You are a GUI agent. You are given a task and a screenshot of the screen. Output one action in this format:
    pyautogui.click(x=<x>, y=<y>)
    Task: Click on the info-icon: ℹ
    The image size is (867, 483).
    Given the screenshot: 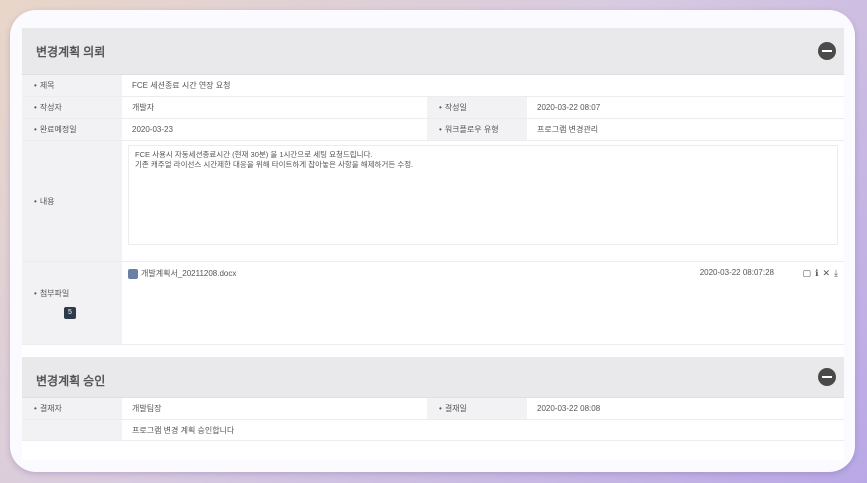 What is the action you would take?
    pyautogui.click(x=816, y=273)
    